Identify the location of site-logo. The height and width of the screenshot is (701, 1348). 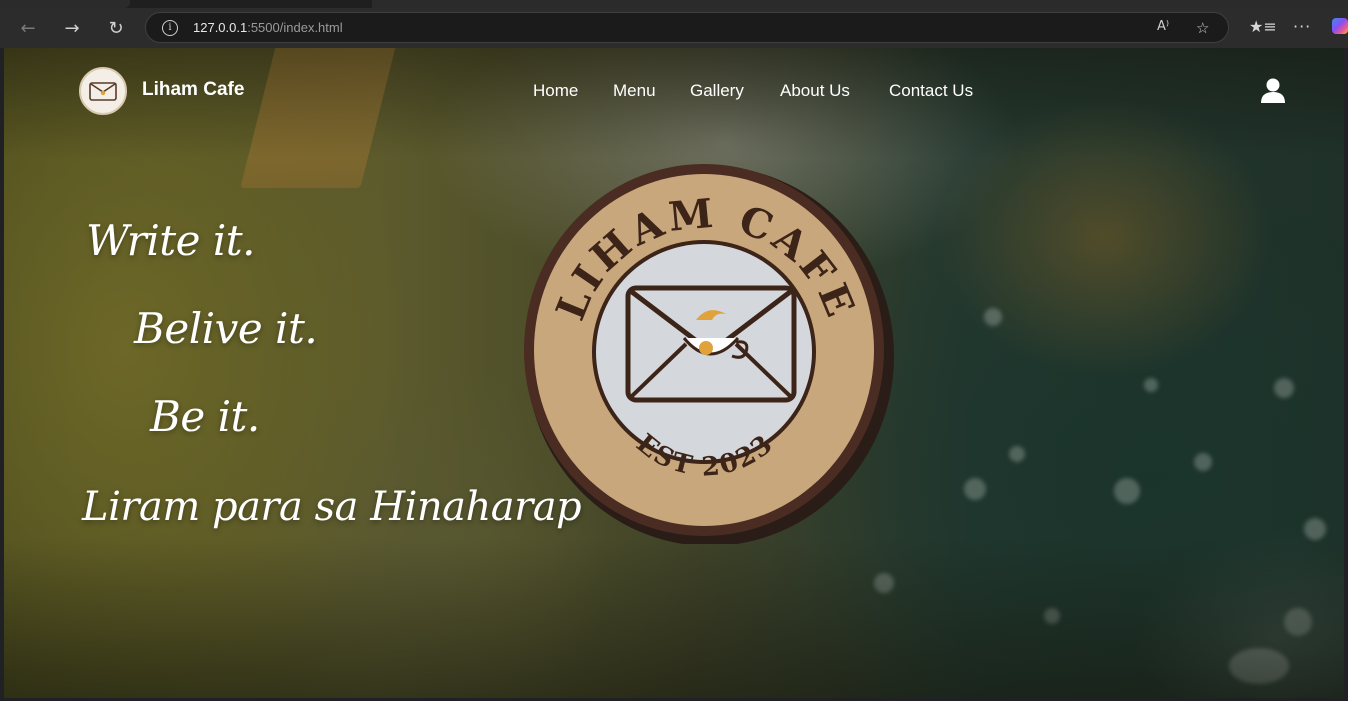
(103, 91).